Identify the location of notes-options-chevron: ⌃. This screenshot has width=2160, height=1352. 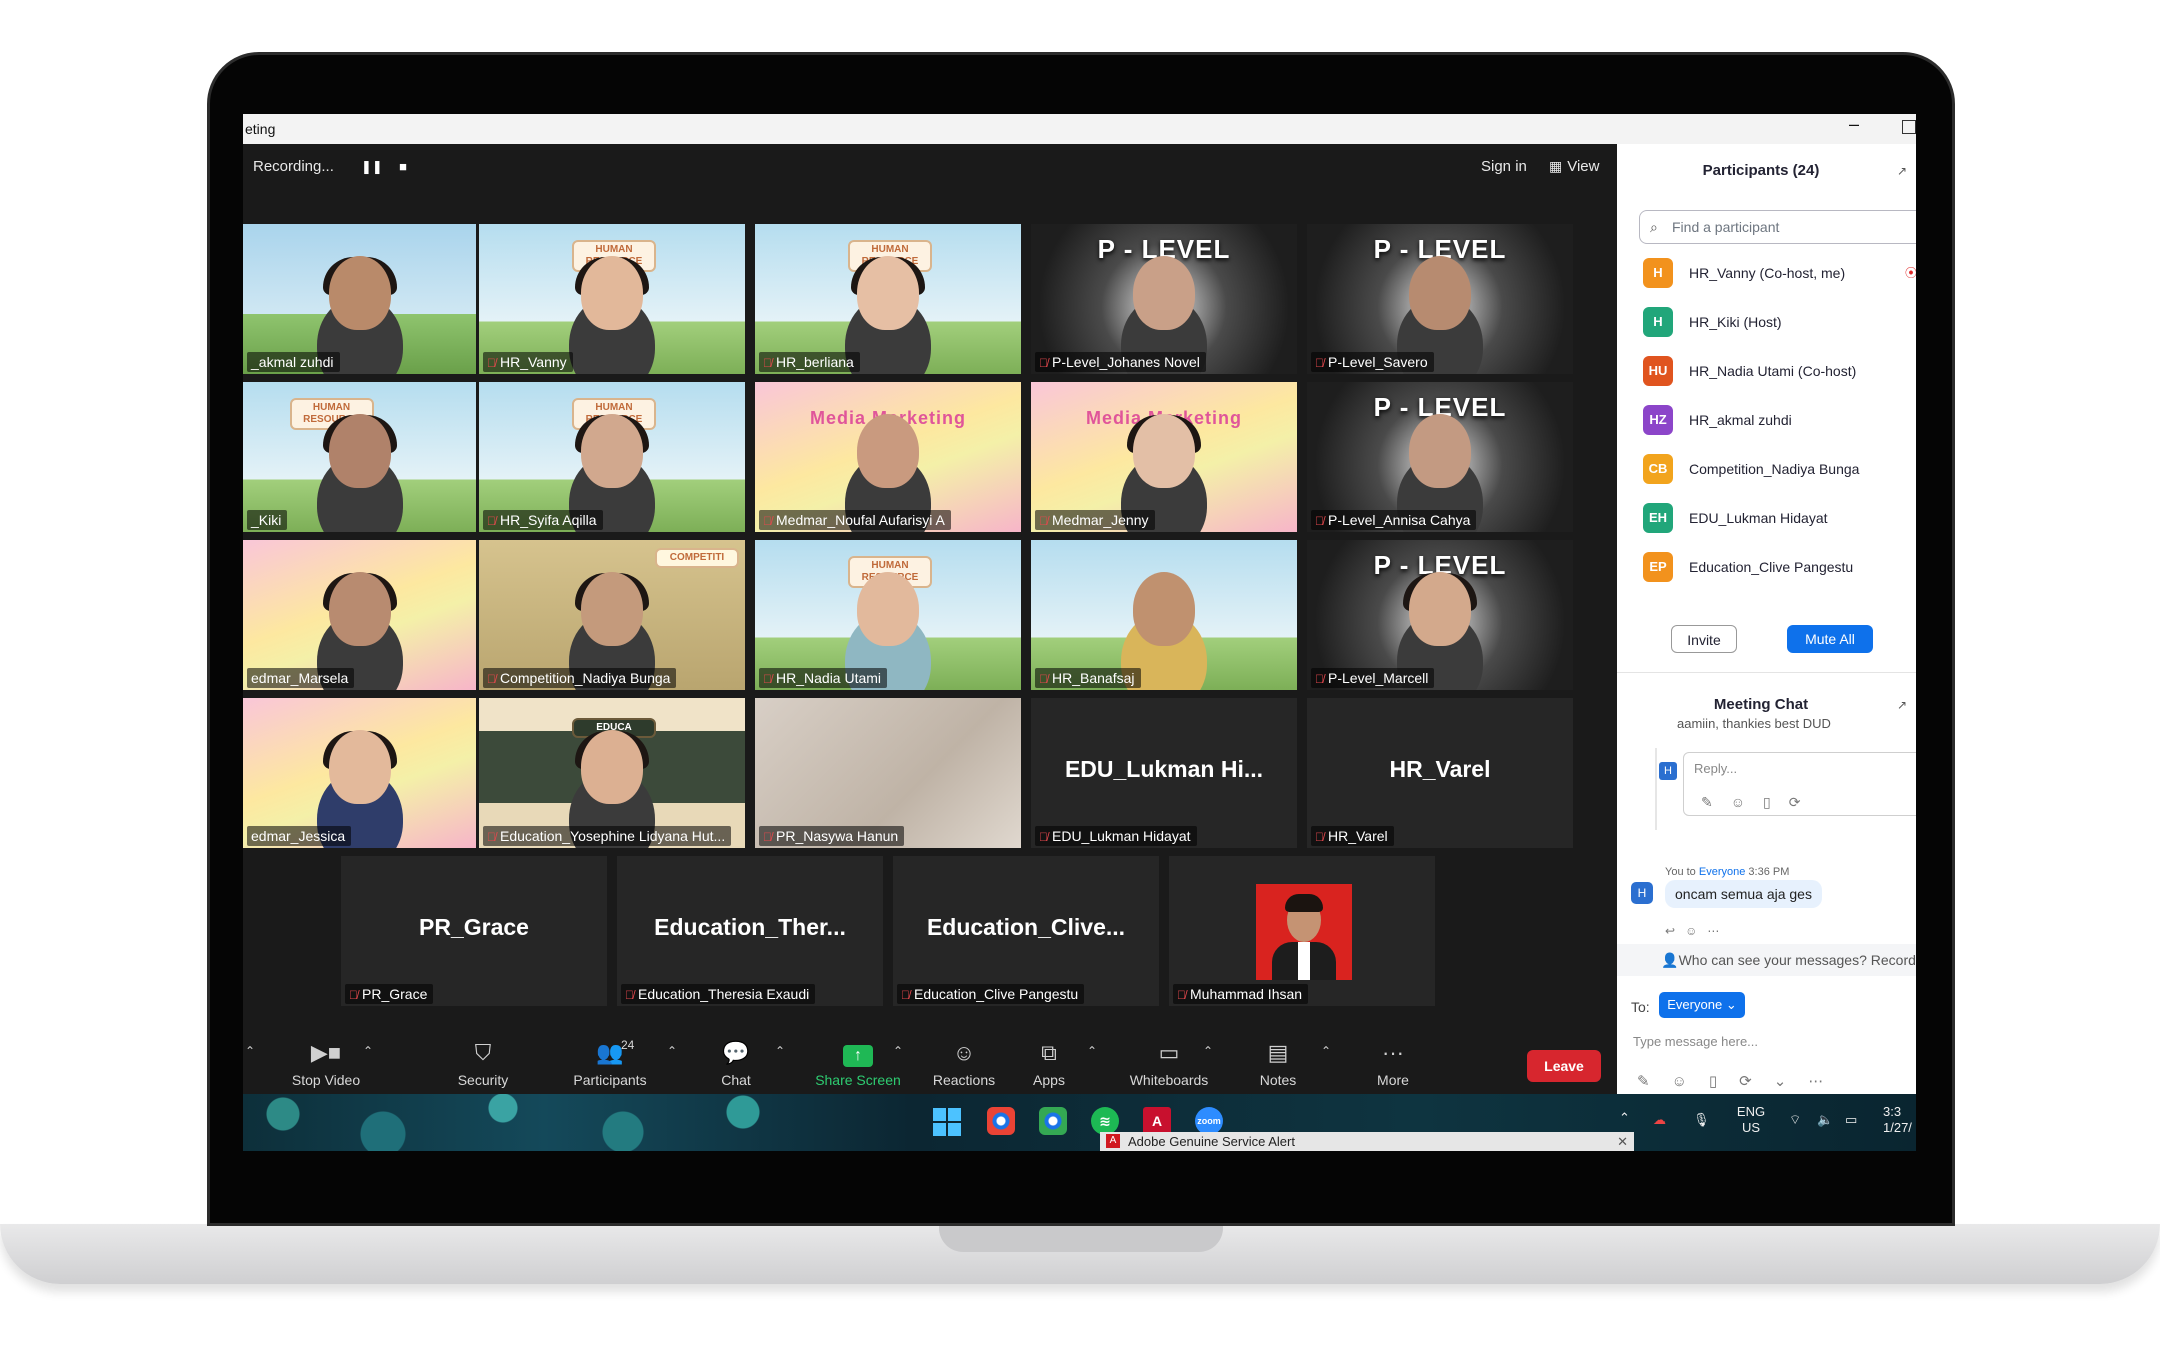
(1326, 1051).